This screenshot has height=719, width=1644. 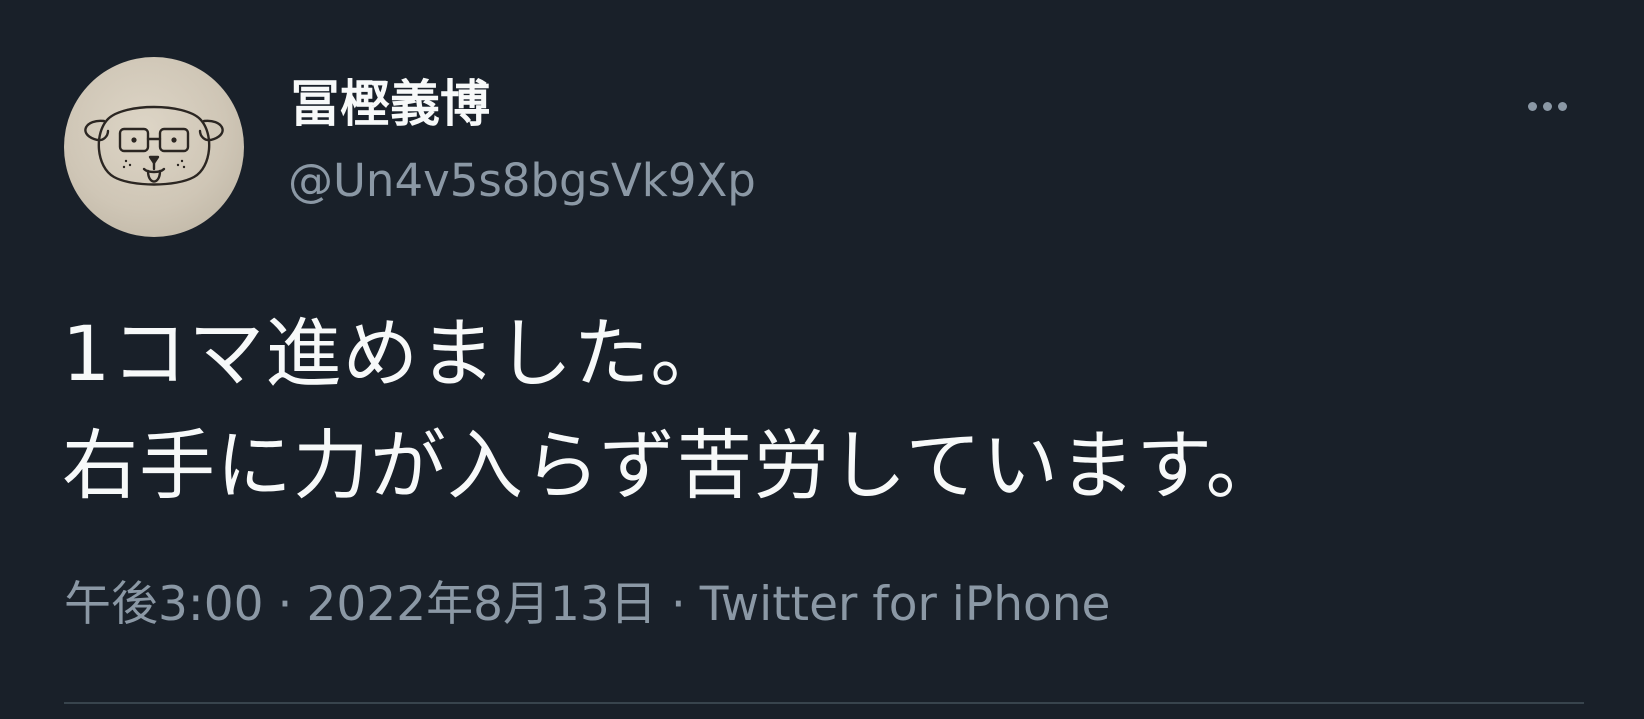 I want to click on tweet-time: 午後3:00, so click(x=164, y=604).